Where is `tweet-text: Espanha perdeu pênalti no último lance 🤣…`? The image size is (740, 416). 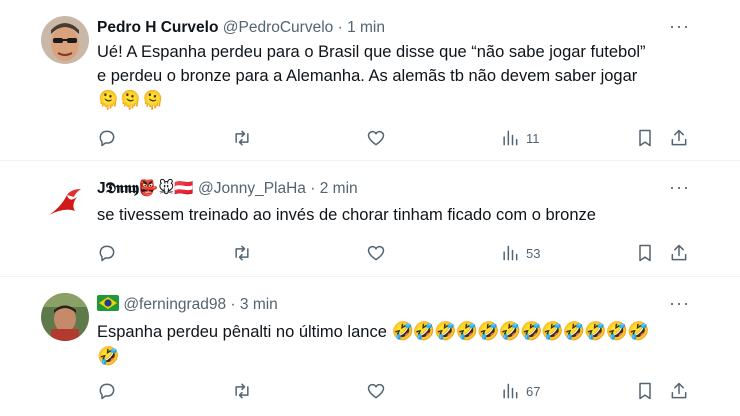 tweet-text: Espanha perdeu pênalti no último lance 🤣… is located at coordinates (402, 343).